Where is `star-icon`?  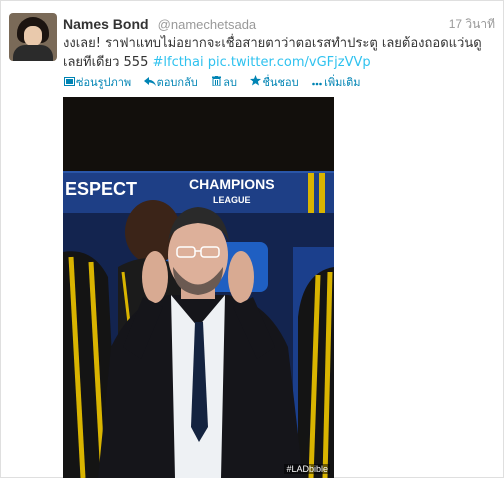
star-icon is located at coordinates (256, 82).